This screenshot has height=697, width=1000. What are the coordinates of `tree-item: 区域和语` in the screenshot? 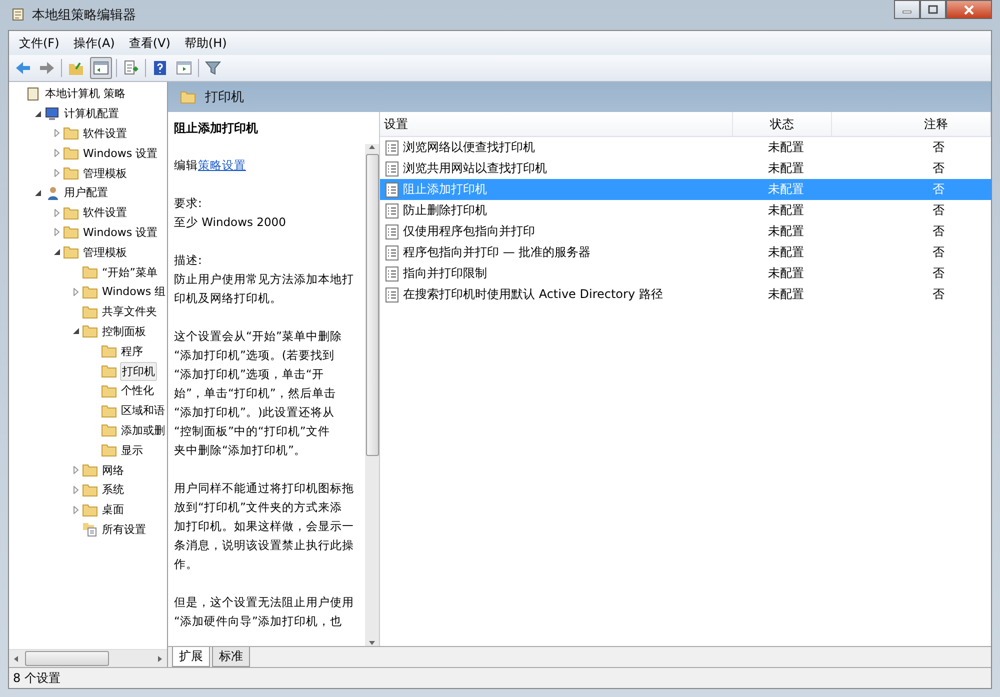 It's located at (143, 411).